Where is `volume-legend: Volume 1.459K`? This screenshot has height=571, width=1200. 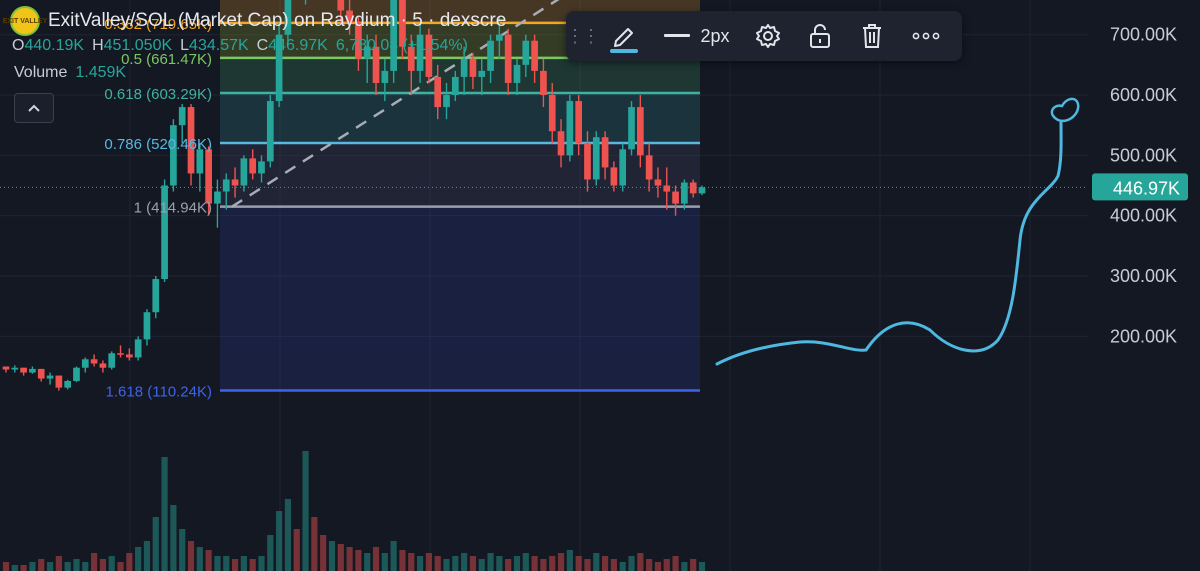
volume-legend: Volume 1.459K is located at coordinates (70, 73).